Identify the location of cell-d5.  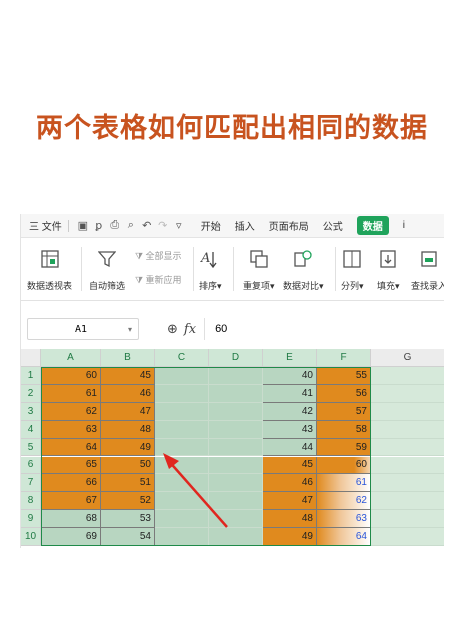
(236, 447).